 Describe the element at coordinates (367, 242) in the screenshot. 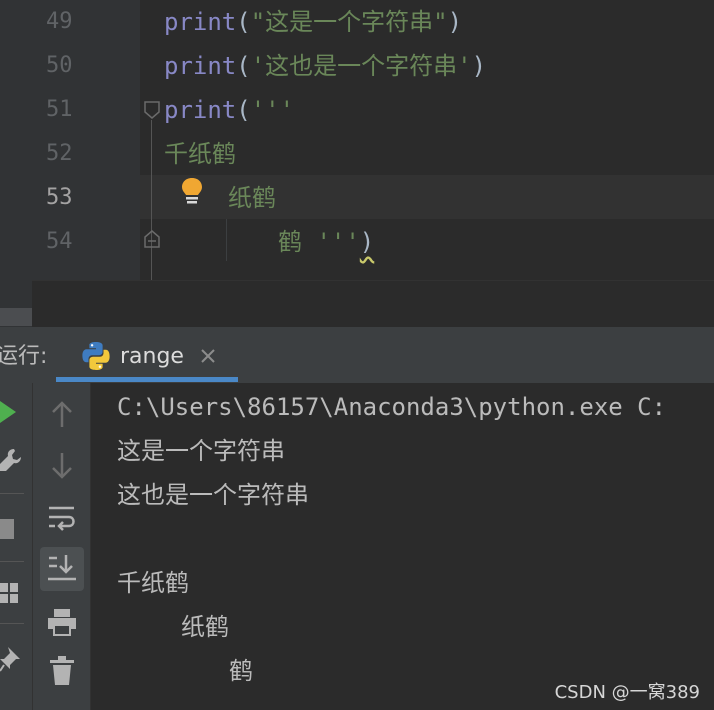

I see `paren-close: )` at that location.